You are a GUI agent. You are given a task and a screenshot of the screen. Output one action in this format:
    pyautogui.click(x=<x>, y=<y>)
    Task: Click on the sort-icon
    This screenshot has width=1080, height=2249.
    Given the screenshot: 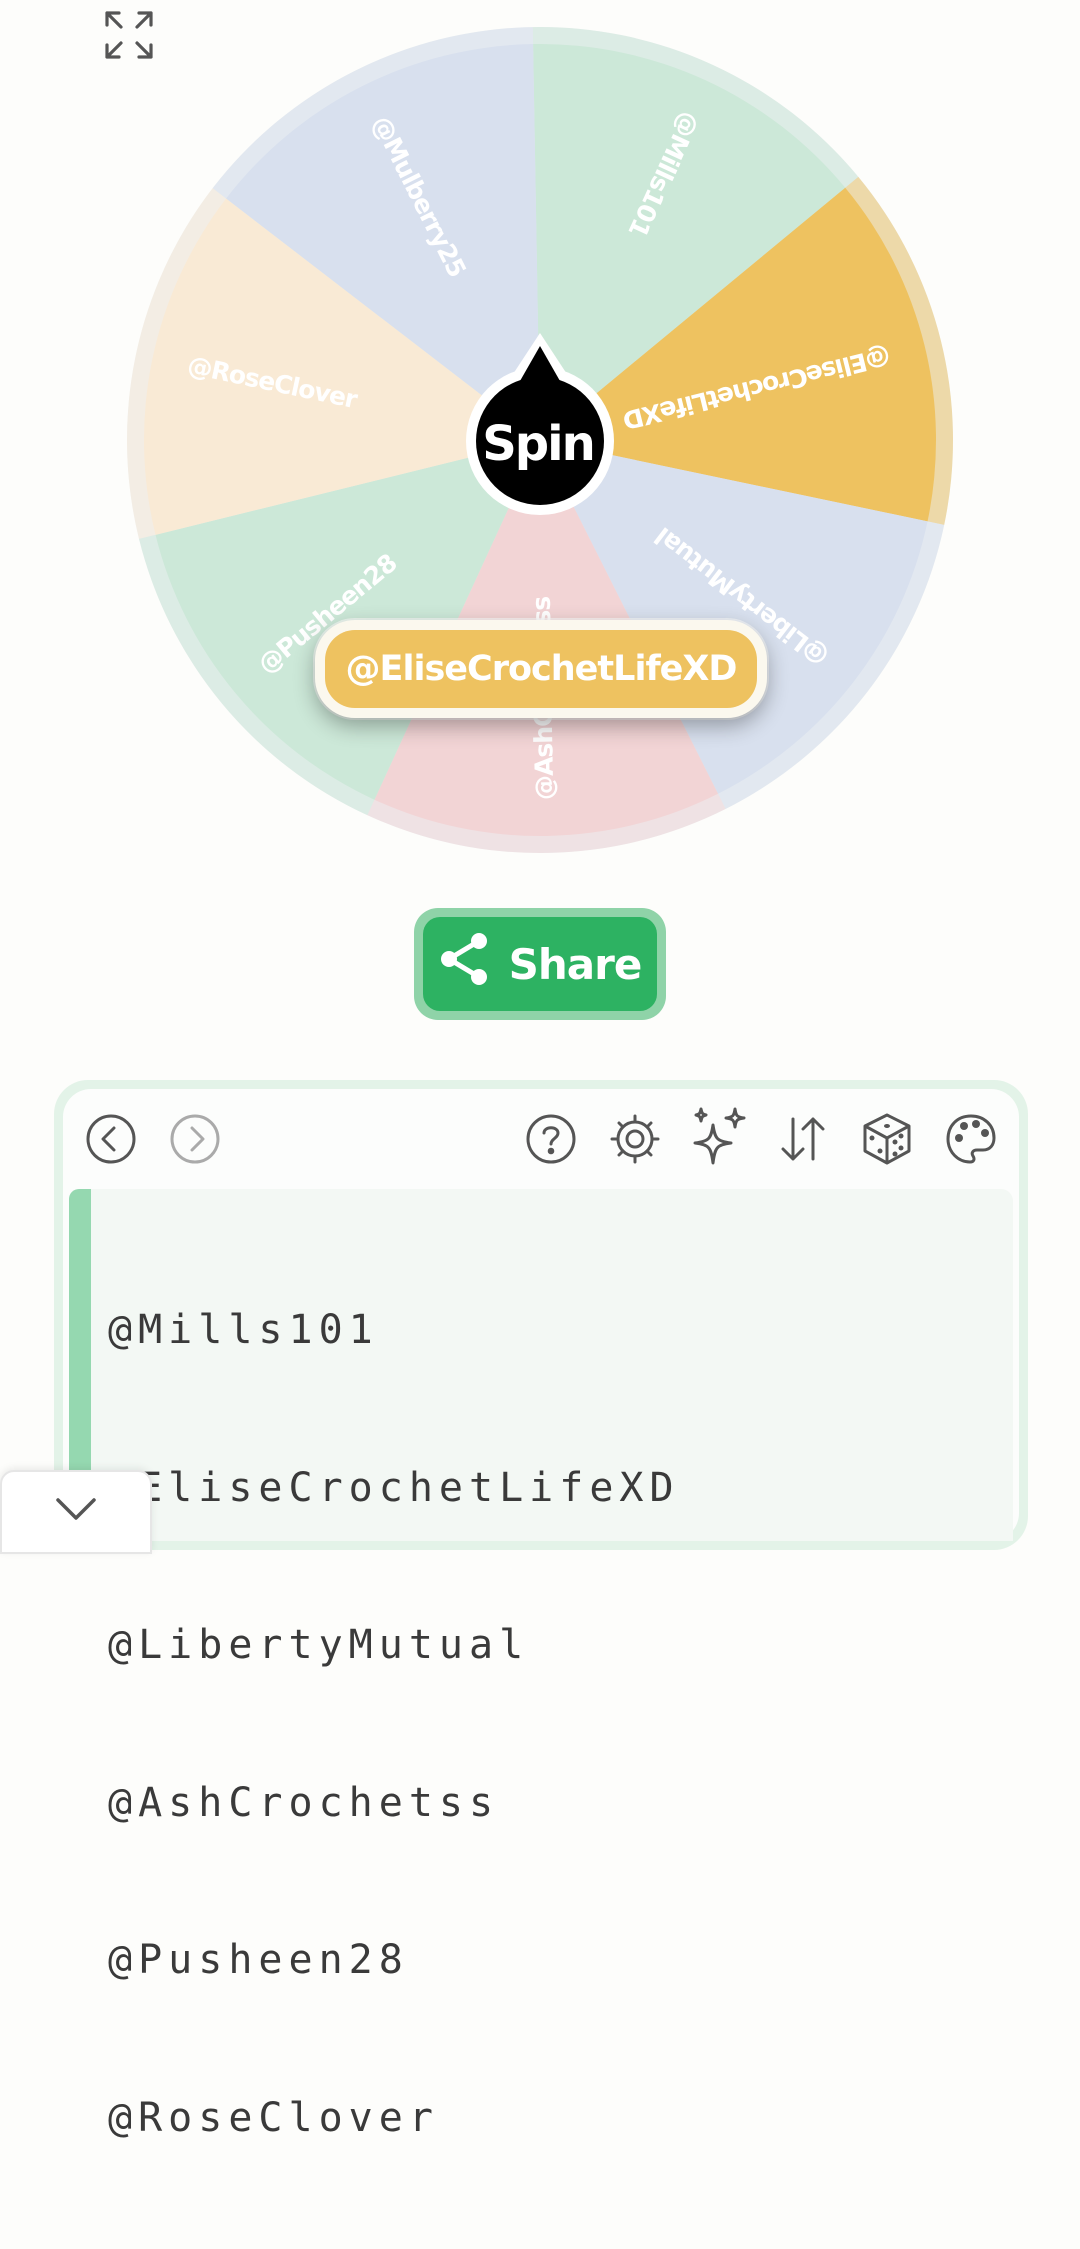 What is the action you would take?
    pyautogui.click(x=803, y=1139)
    